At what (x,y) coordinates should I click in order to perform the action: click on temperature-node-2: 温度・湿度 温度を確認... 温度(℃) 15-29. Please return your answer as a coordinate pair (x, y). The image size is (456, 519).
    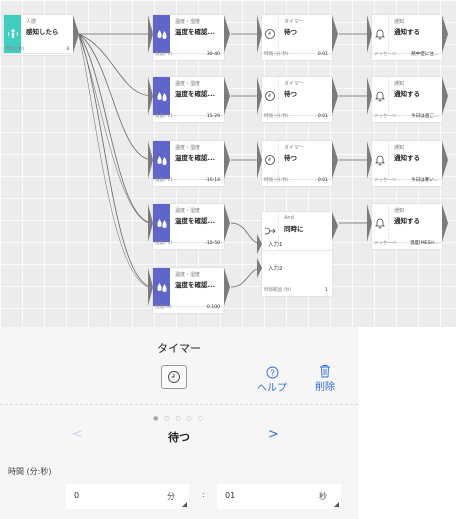
    Looking at the image, I should click on (188, 99).